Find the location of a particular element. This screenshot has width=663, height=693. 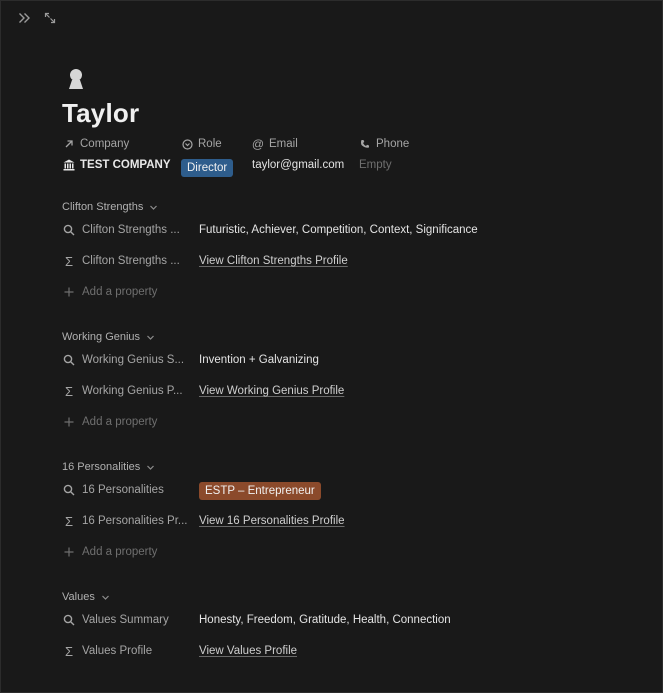

section-heading-working-genius: Working Genius is located at coordinates (342, 337).